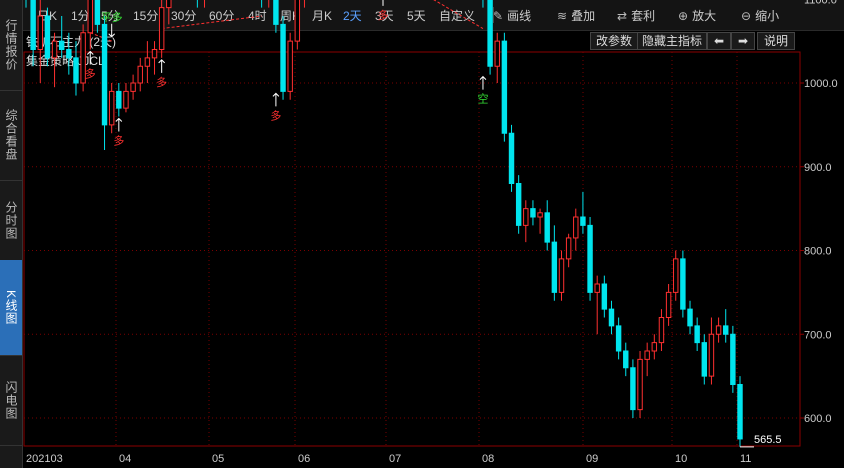  What do you see at coordinates (821, 84) in the screenshot?
I see `y-tick-label: 1000.0` at bounding box center [821, 84].